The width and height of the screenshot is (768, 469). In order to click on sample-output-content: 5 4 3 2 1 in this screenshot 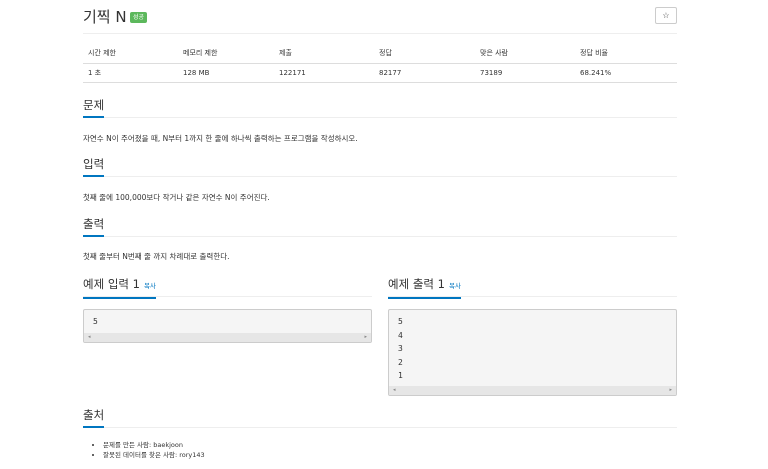, I will do `click(400, 348)`.